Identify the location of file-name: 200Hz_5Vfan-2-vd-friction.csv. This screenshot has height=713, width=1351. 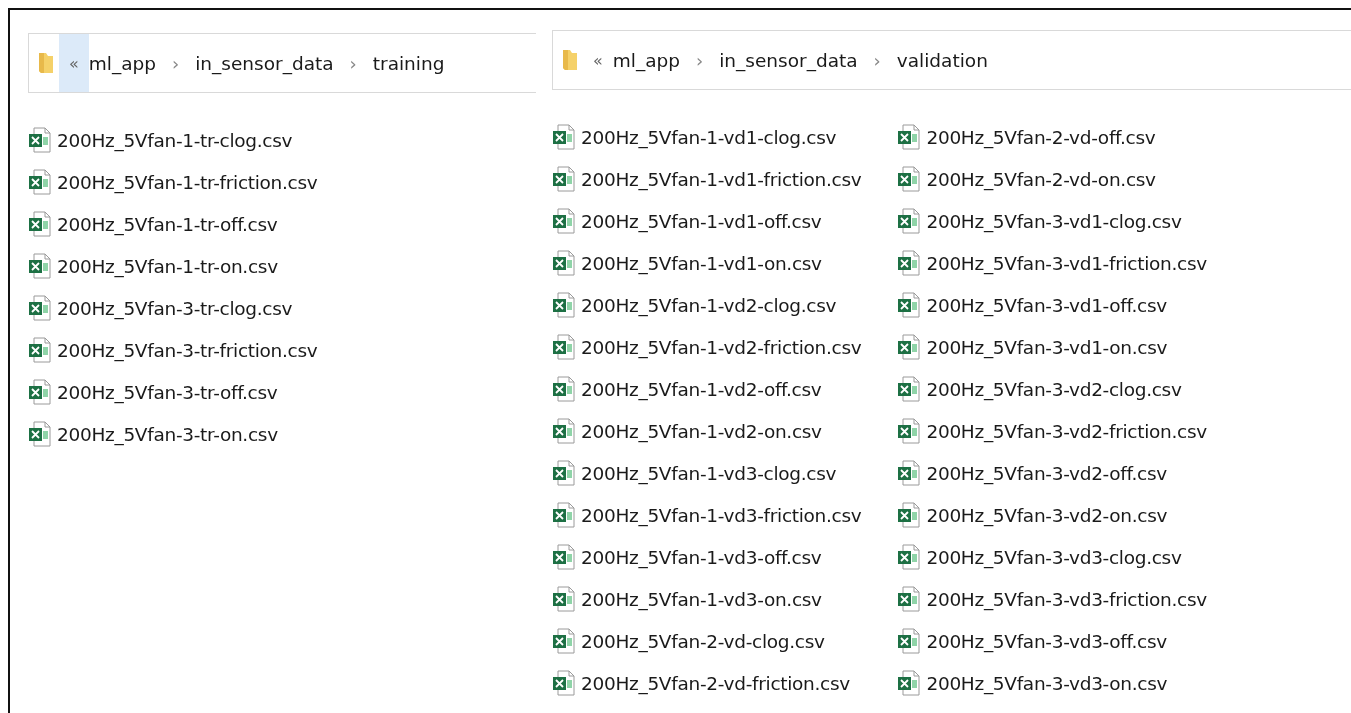
(715, 683).